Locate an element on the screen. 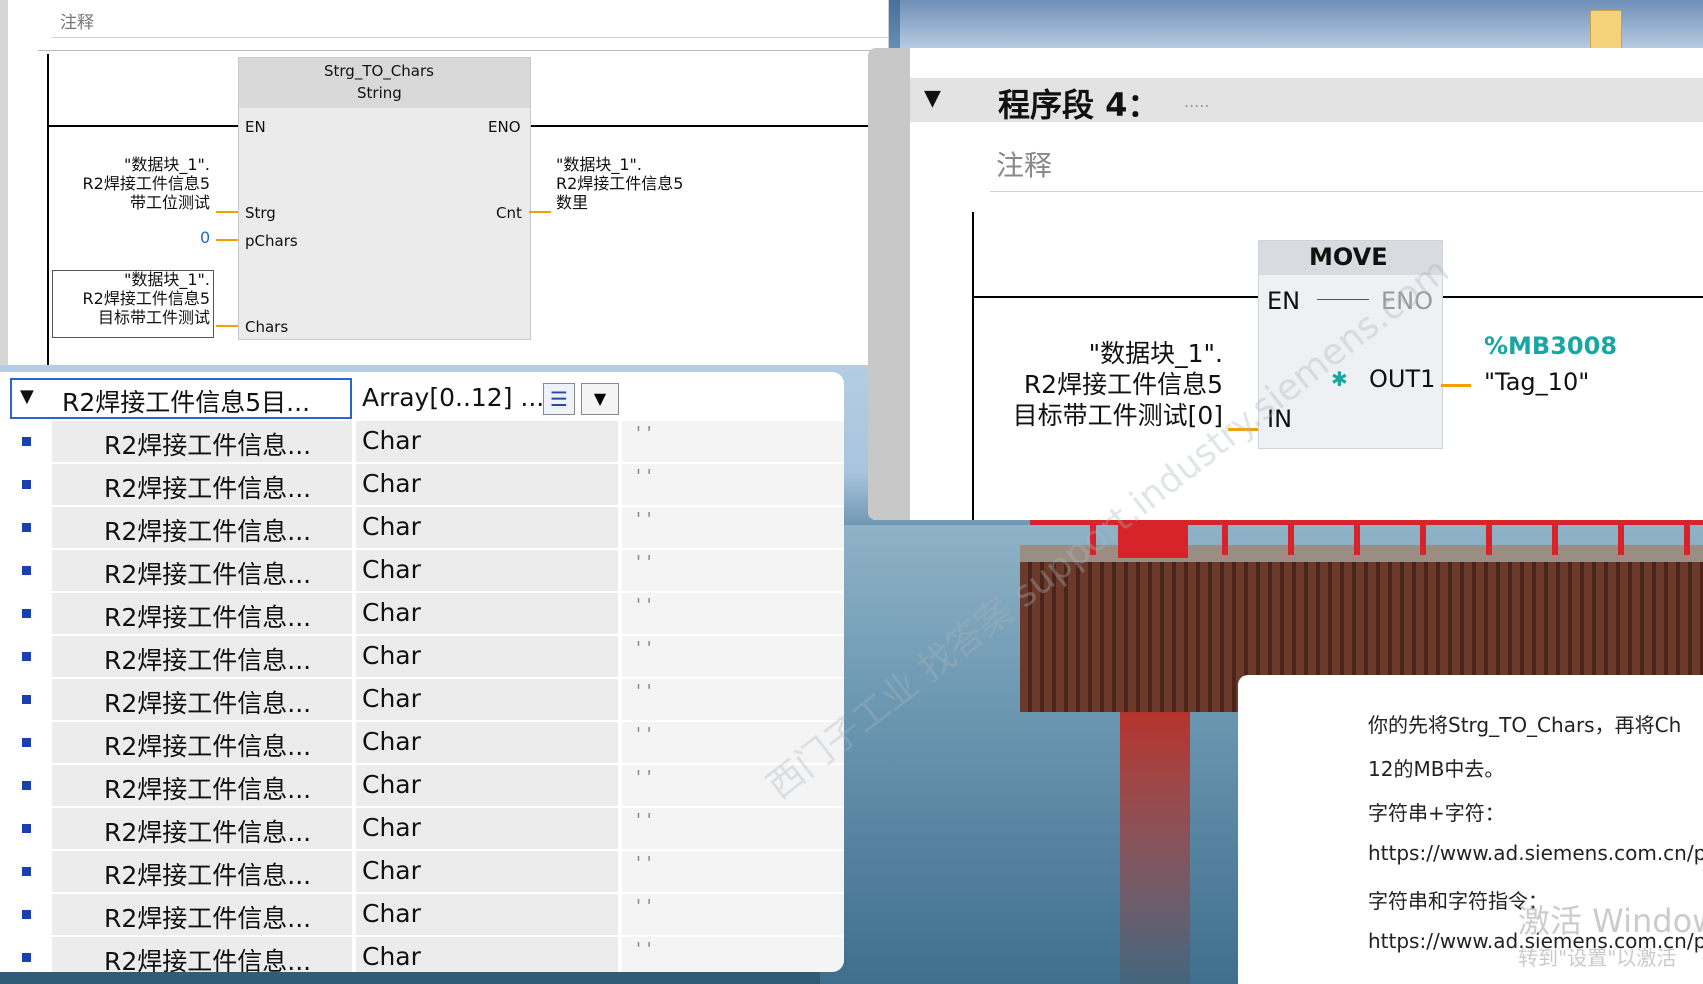  pin-en: EN is located at coordinates (255, 127).